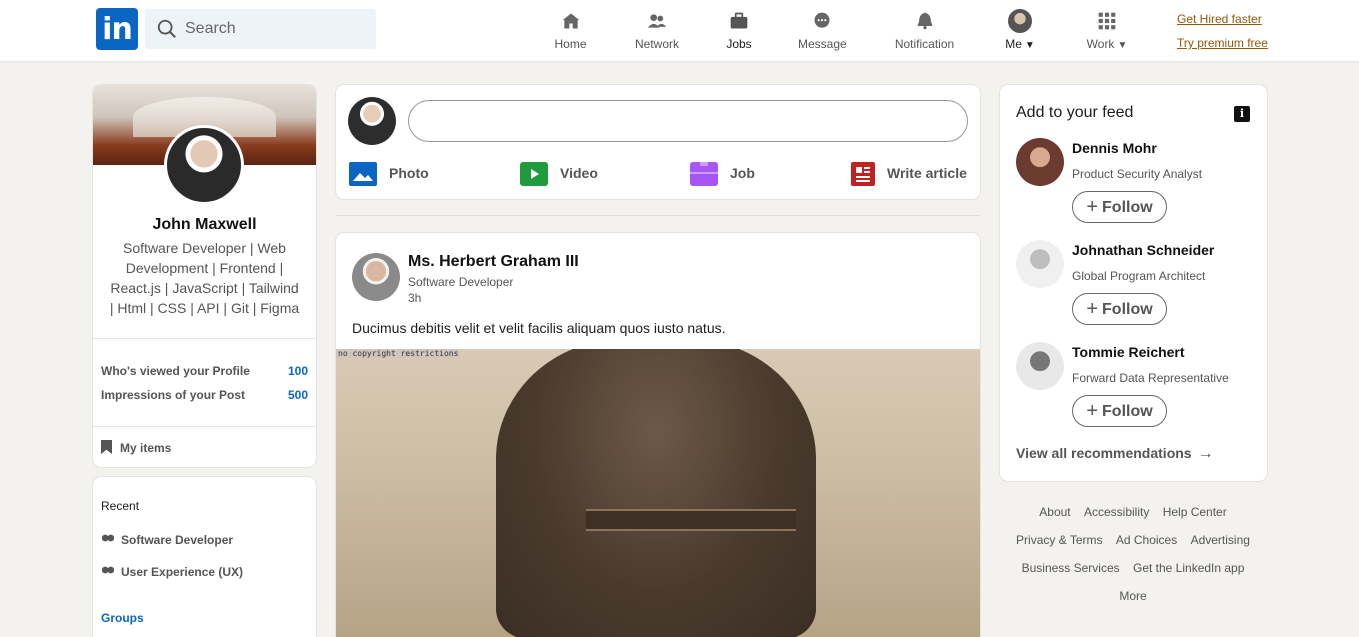 The width and height of the screenshot is (1359, 637). I want to click on suggestion-name: Tommie Reichert, so click(1128, 352).